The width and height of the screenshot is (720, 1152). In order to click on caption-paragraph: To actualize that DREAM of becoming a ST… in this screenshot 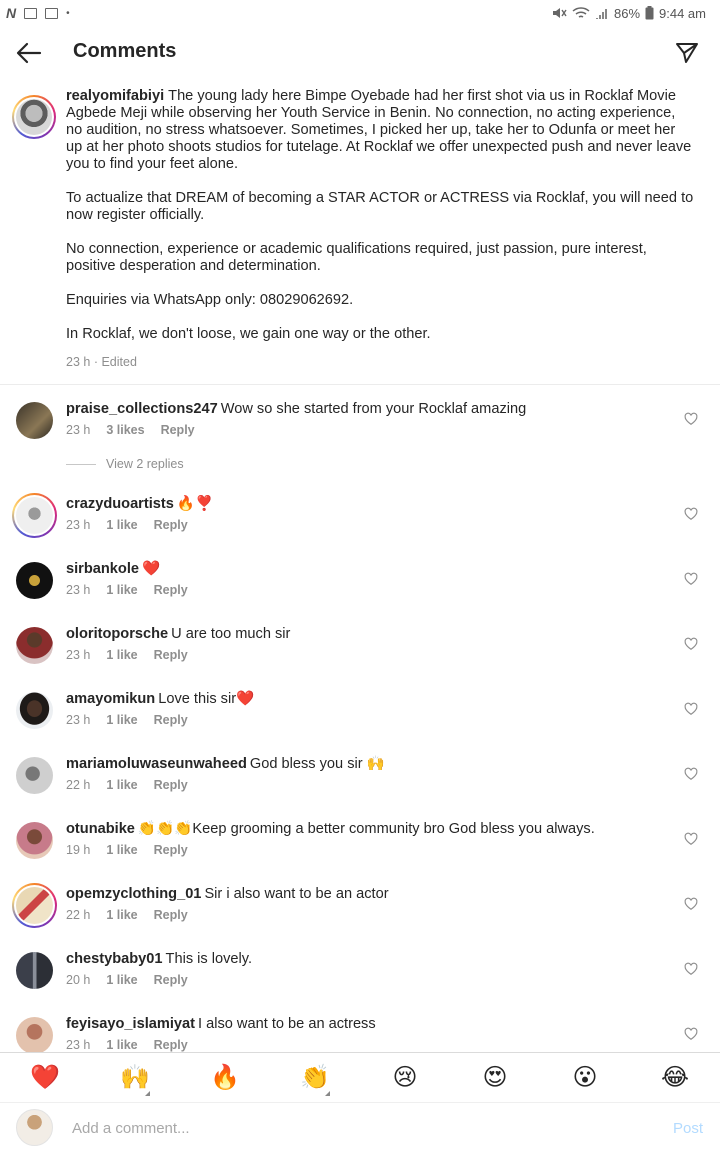, I will do `click(380, 206)`.